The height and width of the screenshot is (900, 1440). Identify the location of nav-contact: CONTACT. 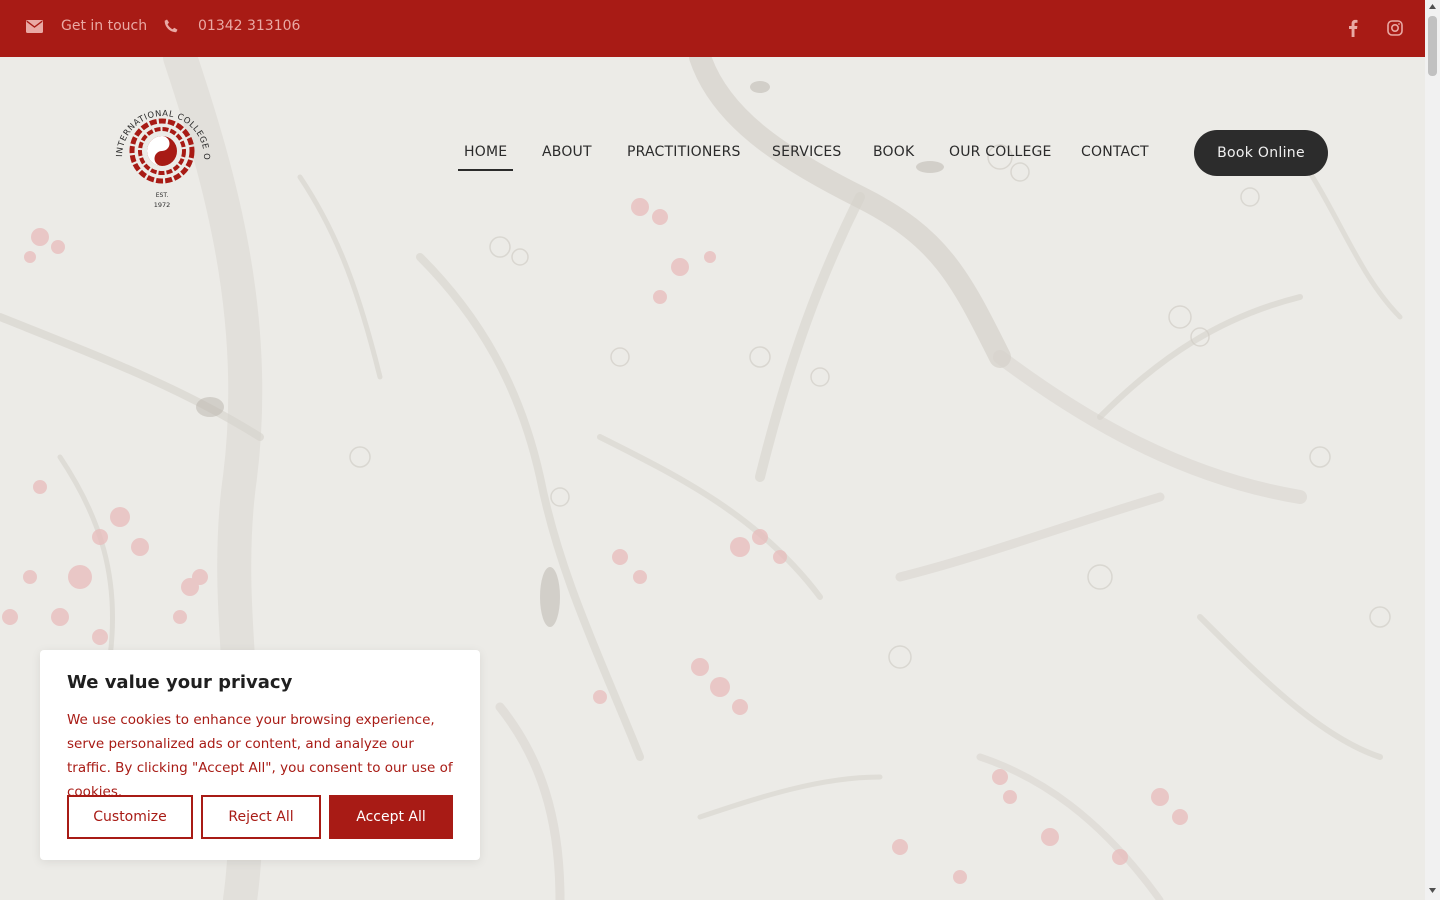
(1115, 152).